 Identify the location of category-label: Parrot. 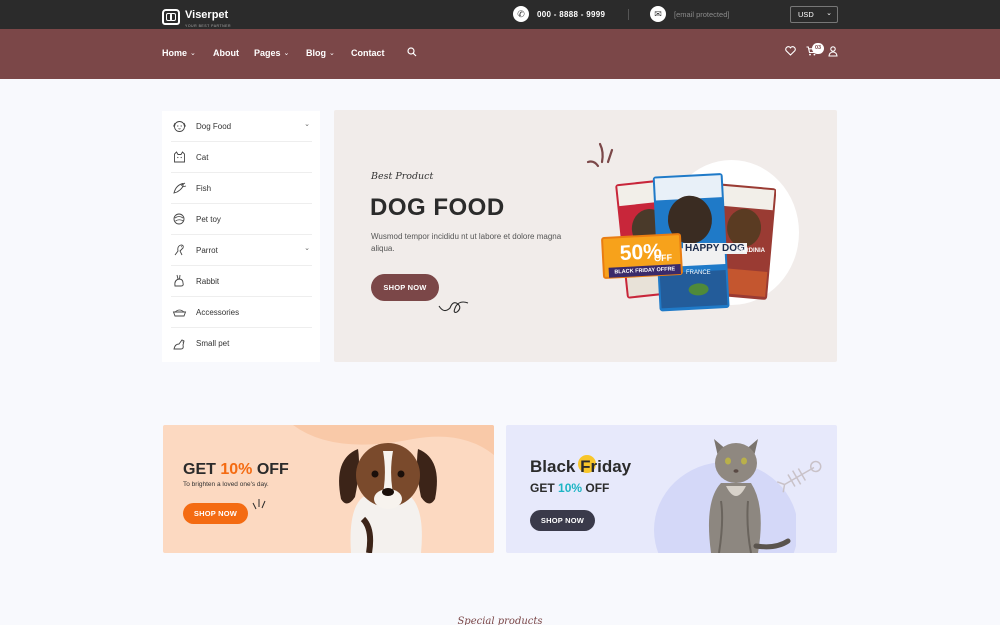
(207, 250).